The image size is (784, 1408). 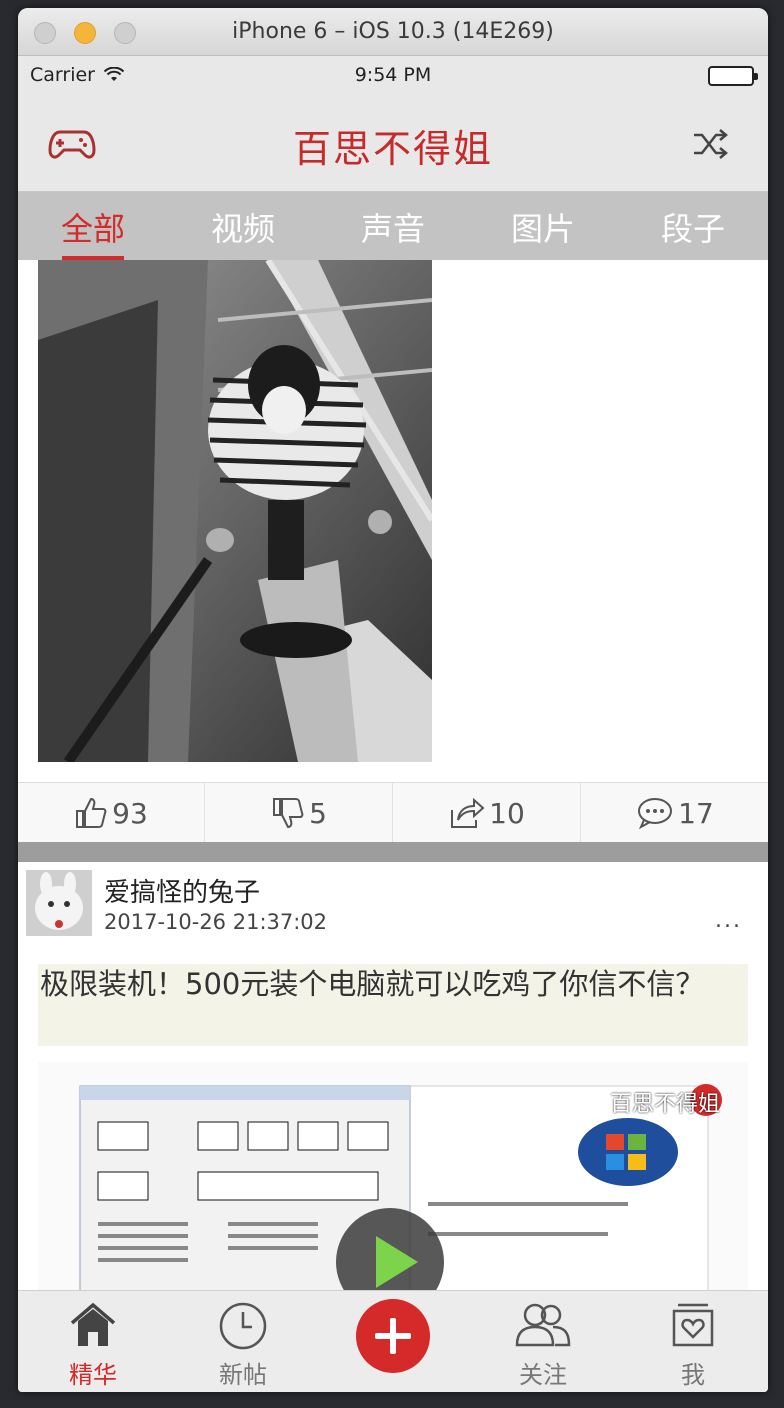 I want to click on like-button: 93, so click(x=111, y=813).